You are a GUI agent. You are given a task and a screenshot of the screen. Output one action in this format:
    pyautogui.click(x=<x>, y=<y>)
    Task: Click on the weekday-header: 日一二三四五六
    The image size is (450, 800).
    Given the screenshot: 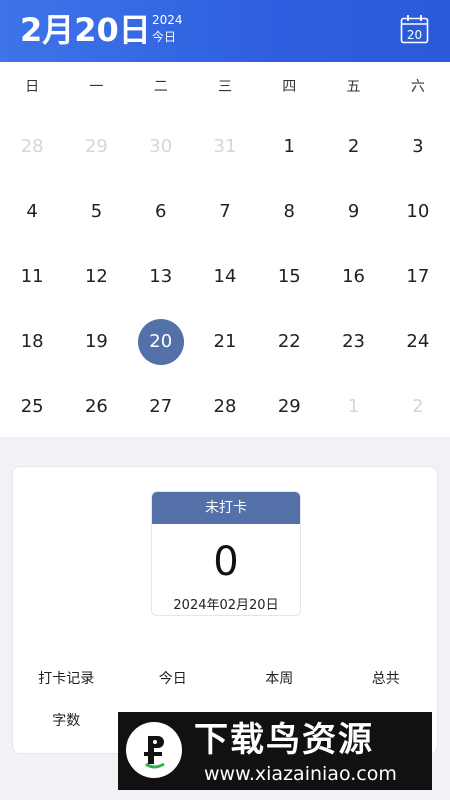 What is the action you would take?
    pyautogui.click(x=225, y=86)
    